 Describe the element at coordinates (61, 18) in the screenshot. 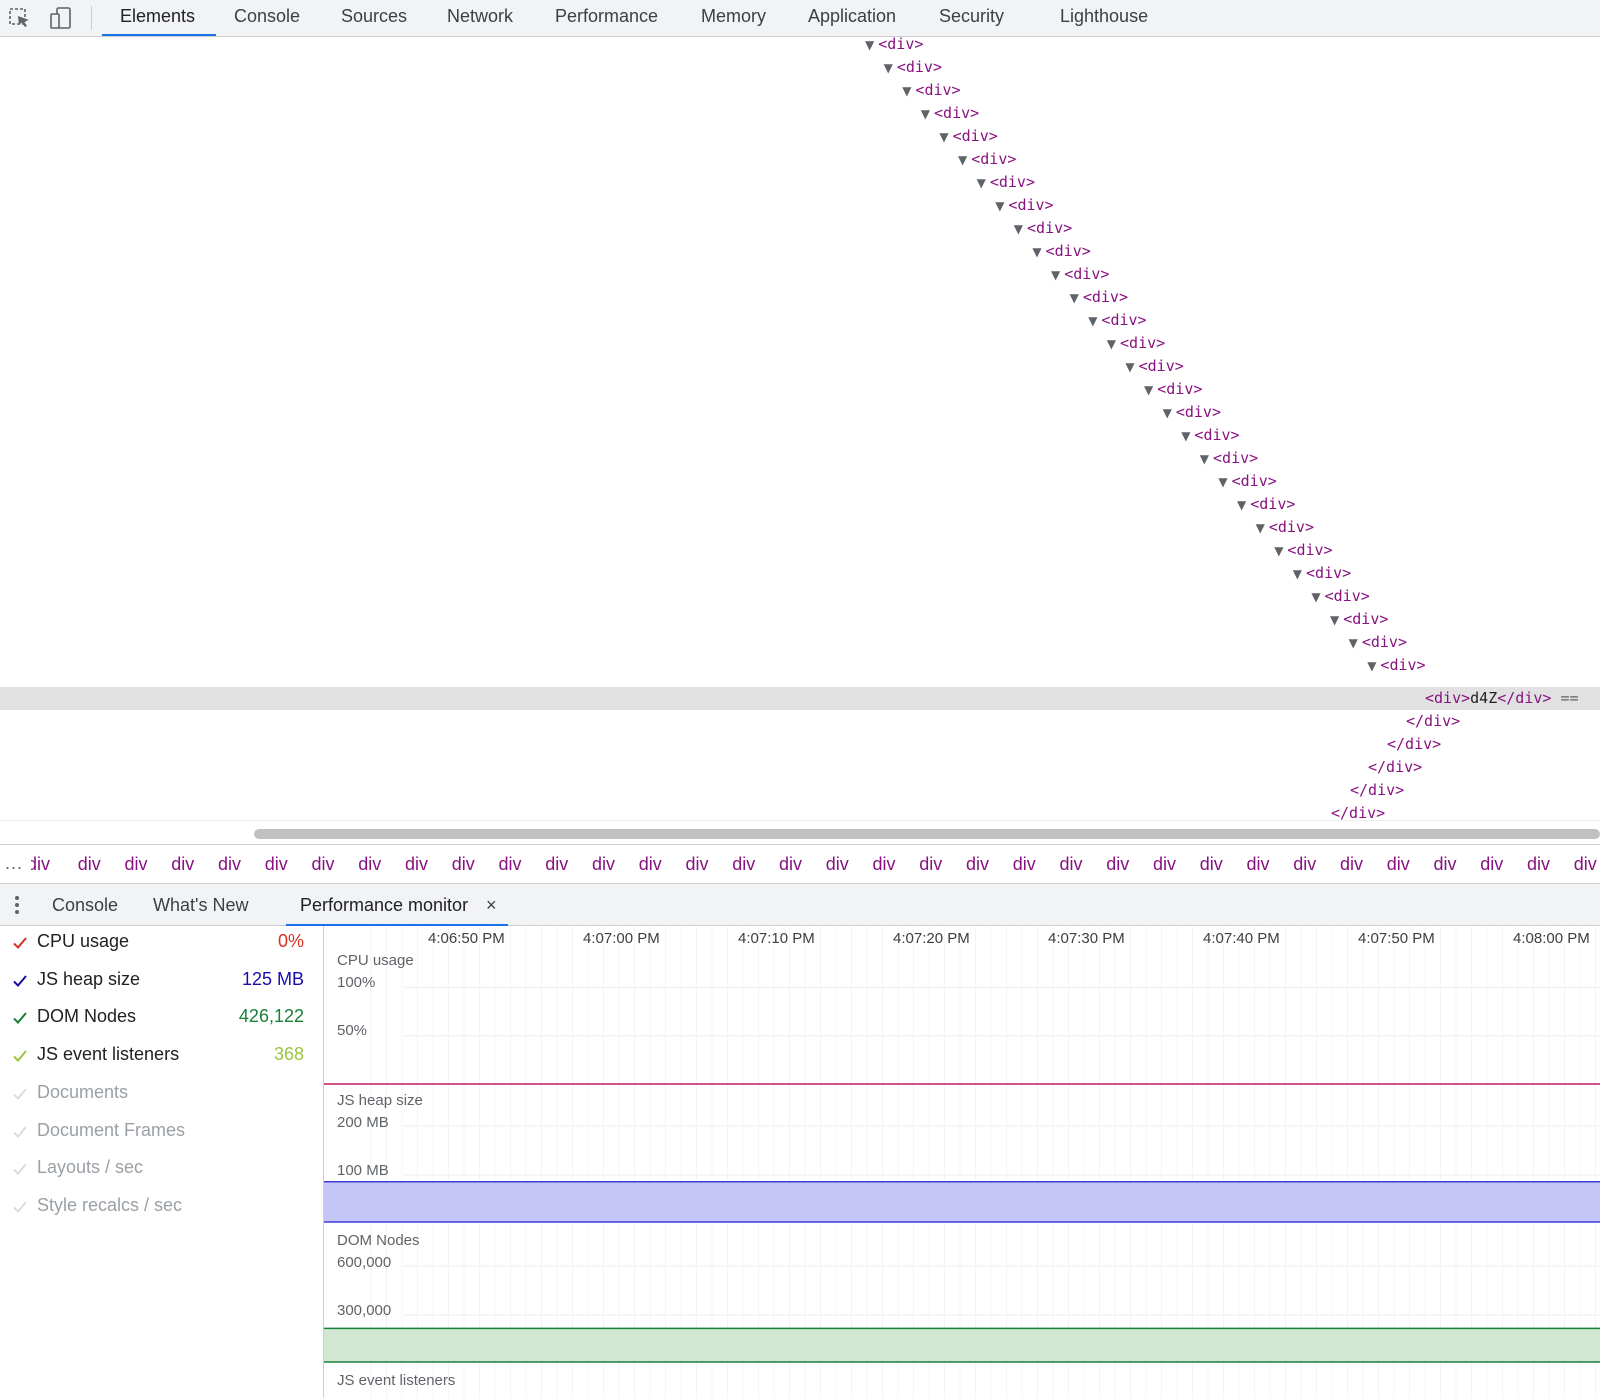

I see `device-toolbar-icon` at that location.